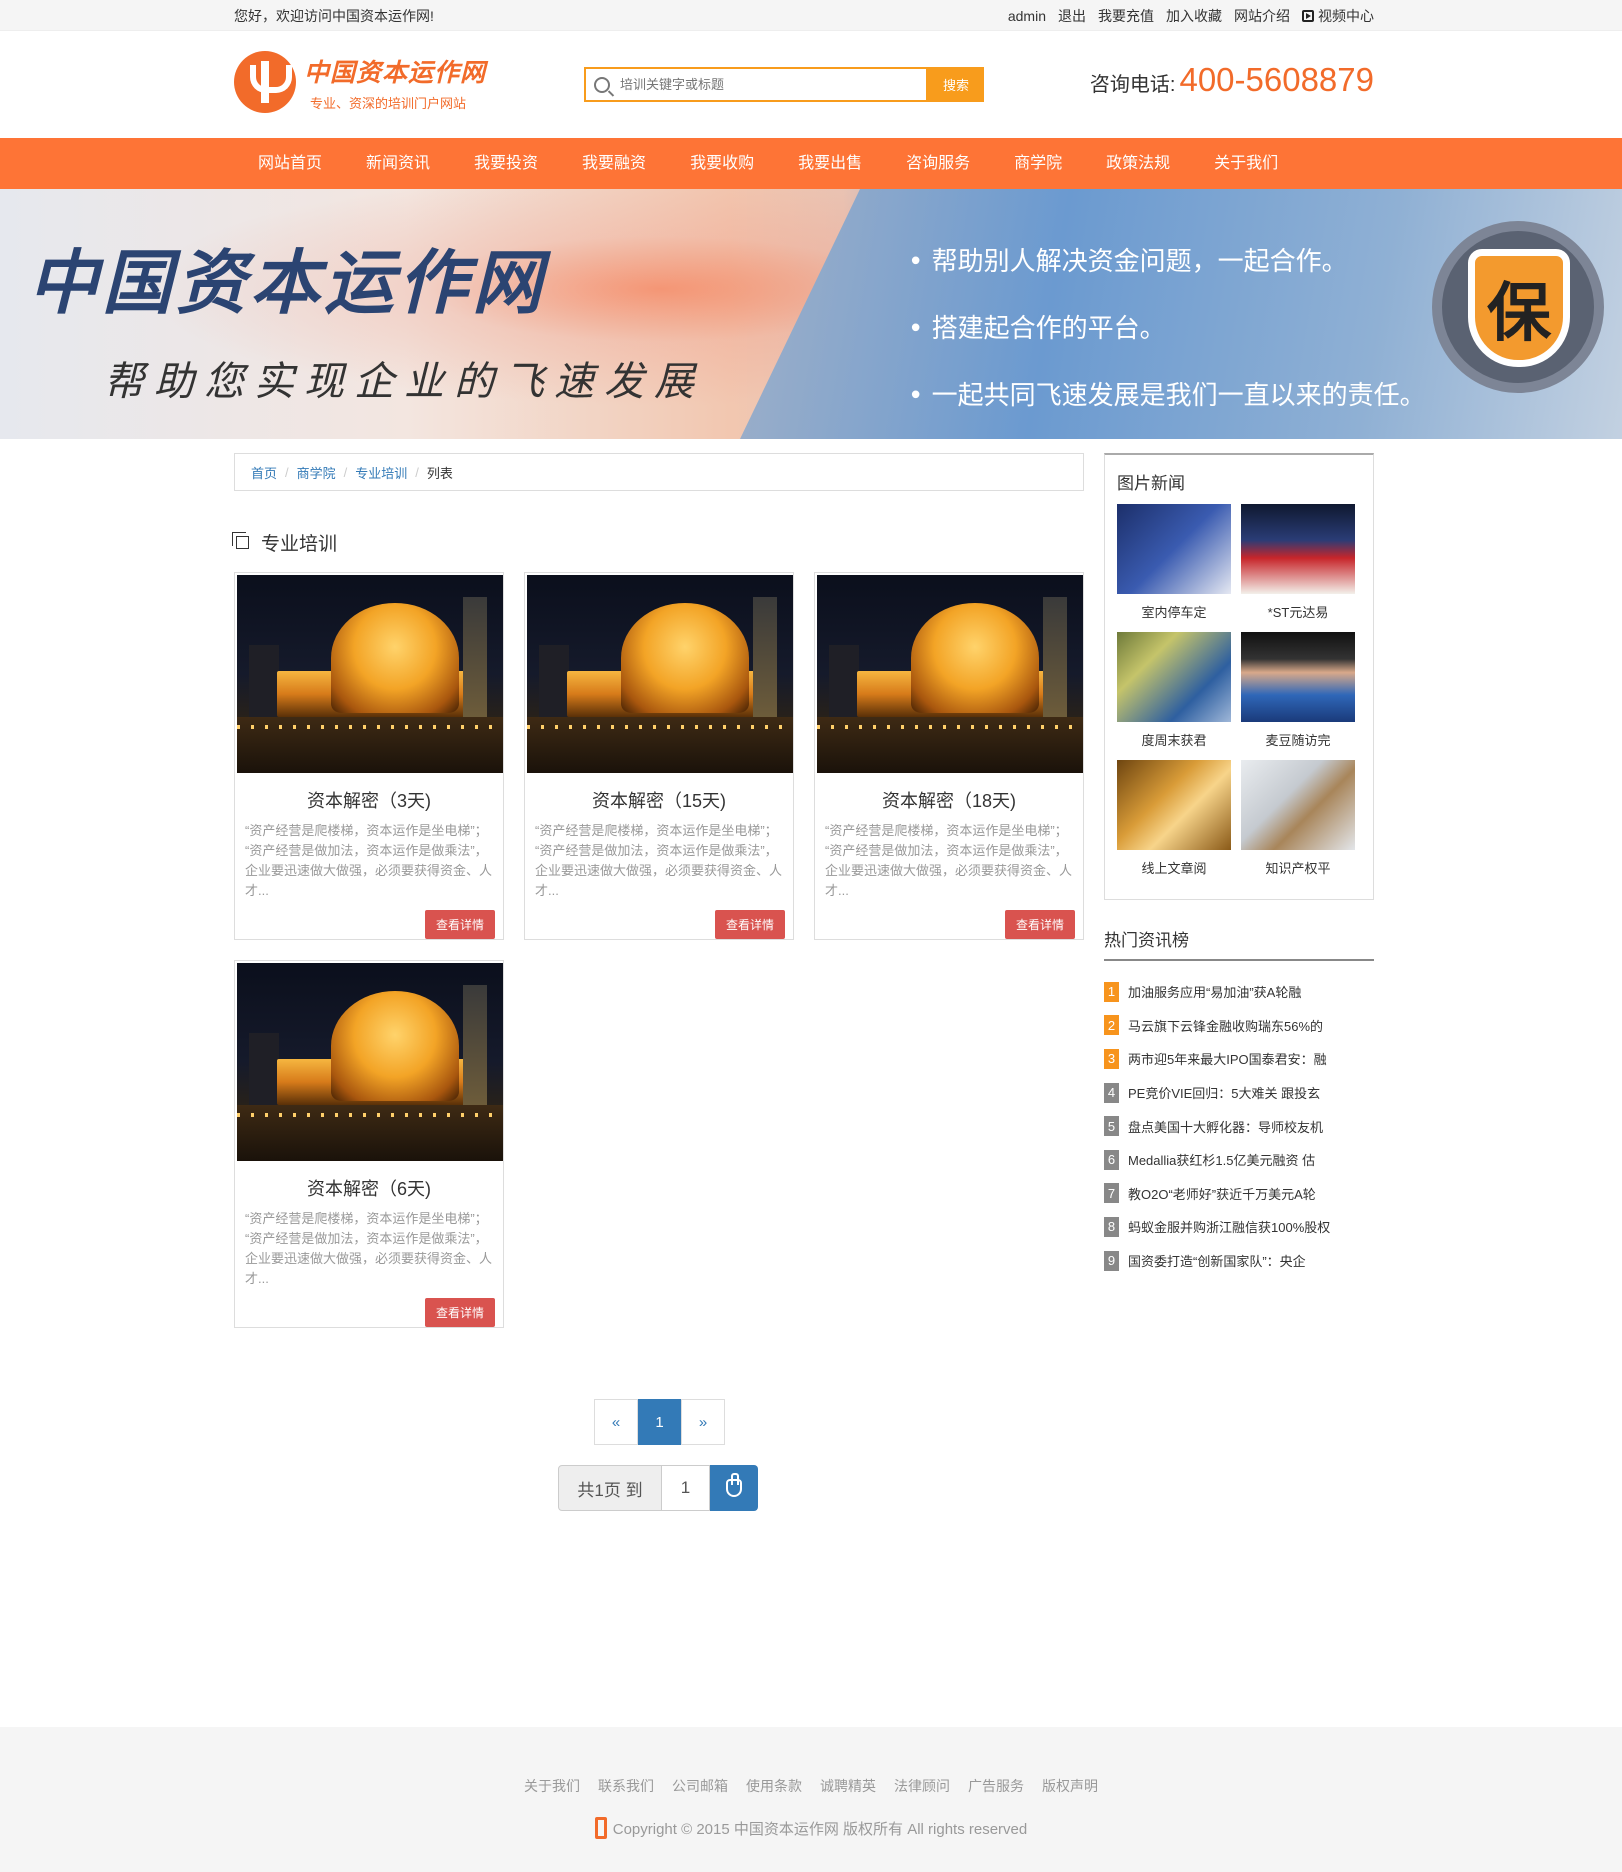  I want to click on hot-news-item: 7 教O2O“老师好”获近千万美元A轮, so click(1239, 1194).